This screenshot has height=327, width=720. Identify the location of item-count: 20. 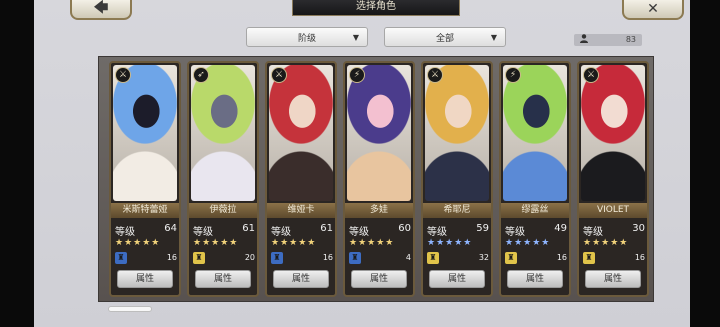
(249, 257).